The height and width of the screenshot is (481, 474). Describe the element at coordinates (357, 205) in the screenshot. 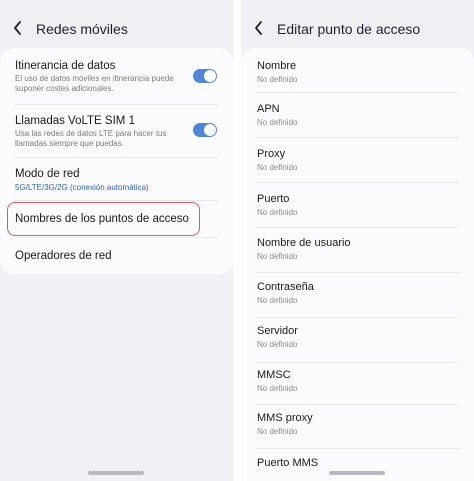

I see `apn-field-port: Puerto No definido` at that location.